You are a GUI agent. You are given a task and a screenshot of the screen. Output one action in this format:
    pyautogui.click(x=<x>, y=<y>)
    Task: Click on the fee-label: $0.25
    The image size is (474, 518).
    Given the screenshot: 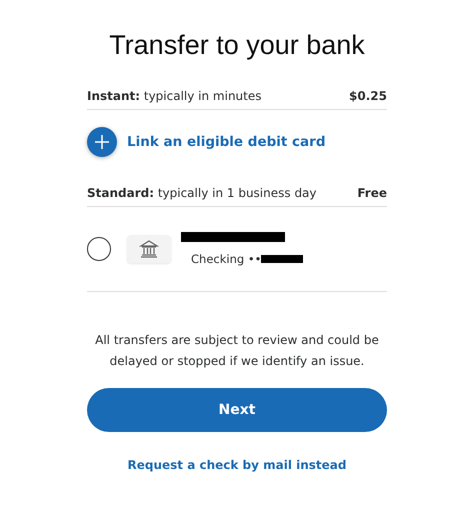 What is the action you would take?
    pyautogui.click(x=368, y=96)
    